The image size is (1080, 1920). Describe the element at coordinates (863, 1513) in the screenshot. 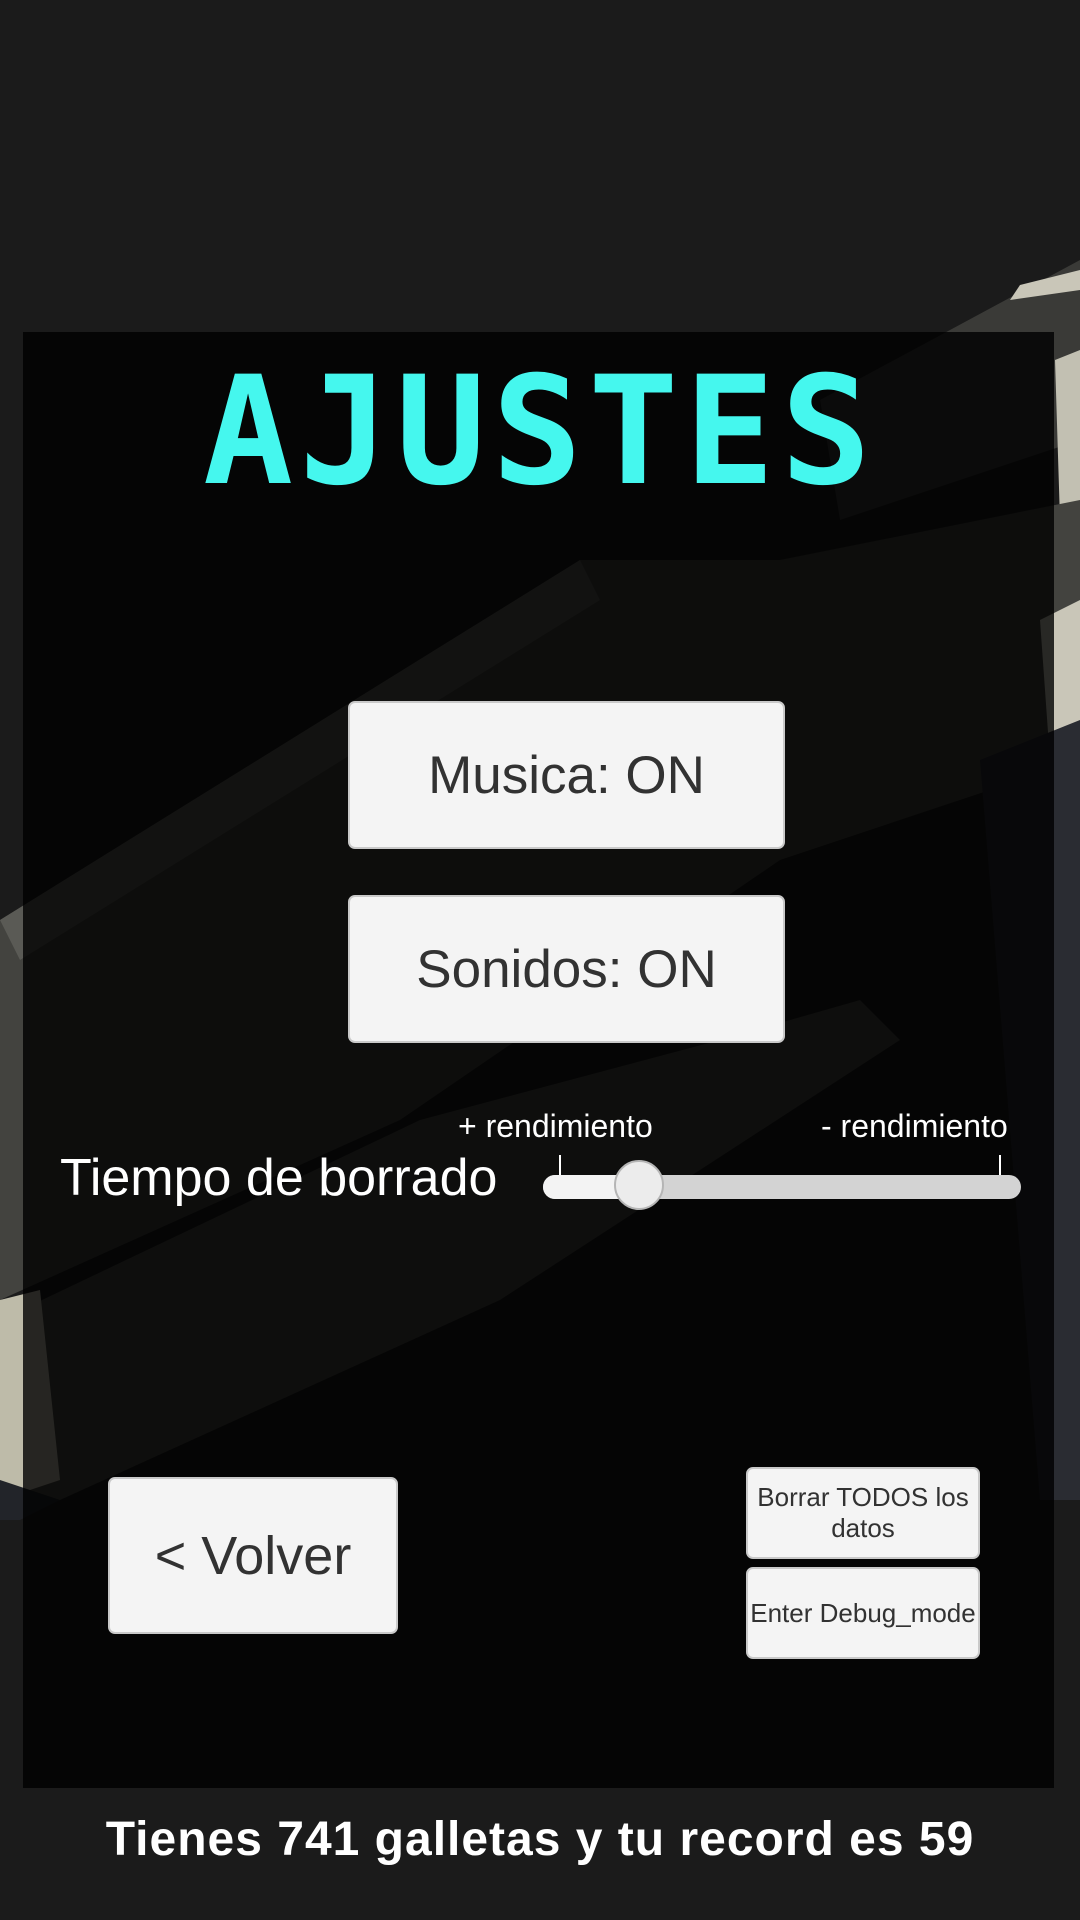

I see `delete-all-data-button: Borrar TODOS los datos` at that location.